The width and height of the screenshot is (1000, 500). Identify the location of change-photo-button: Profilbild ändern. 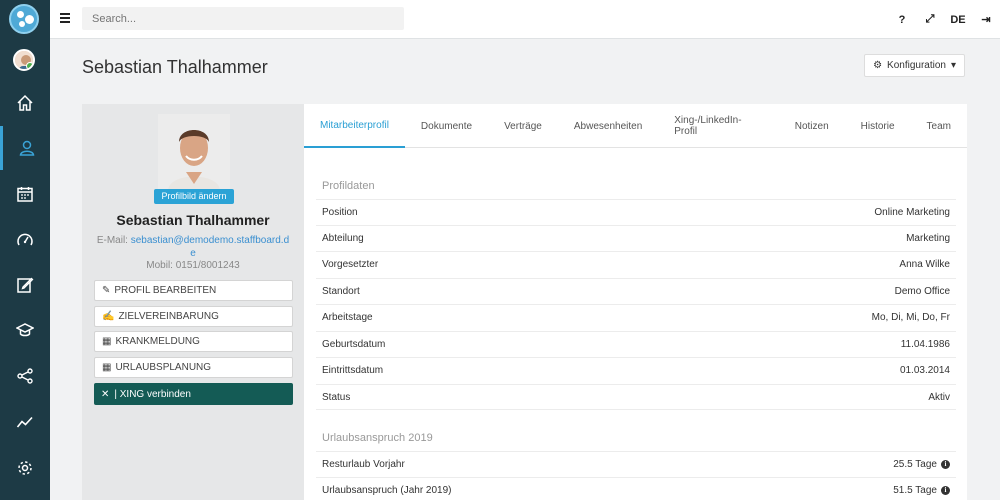
(194, 196).